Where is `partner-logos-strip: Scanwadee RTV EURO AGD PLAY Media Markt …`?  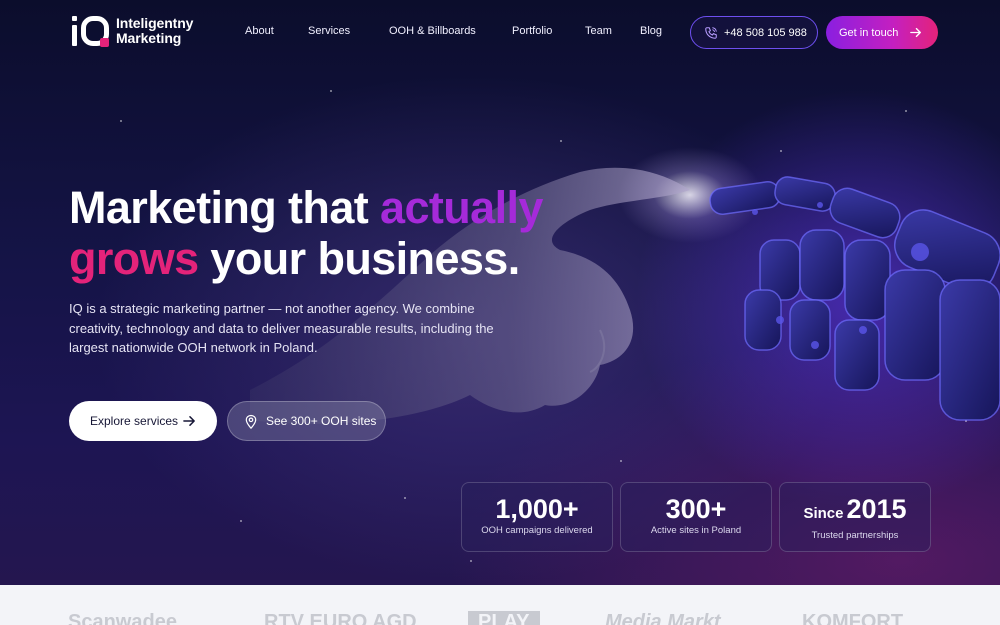 partner-logos-strip: Scanwadee RTV EURO AGD PLAY Media Markt … is located at coordinates (500, 605).